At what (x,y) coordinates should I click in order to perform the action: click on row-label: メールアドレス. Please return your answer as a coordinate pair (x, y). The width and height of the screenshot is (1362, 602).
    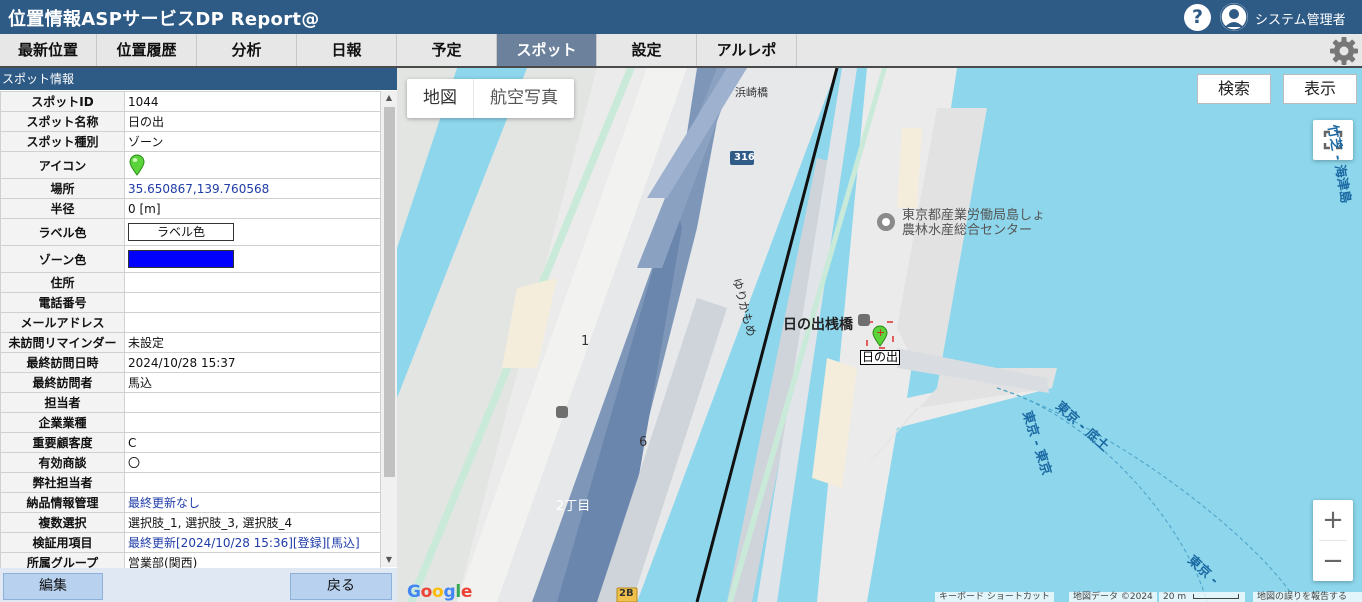
    Looking at the image, I should click on (62, 322).